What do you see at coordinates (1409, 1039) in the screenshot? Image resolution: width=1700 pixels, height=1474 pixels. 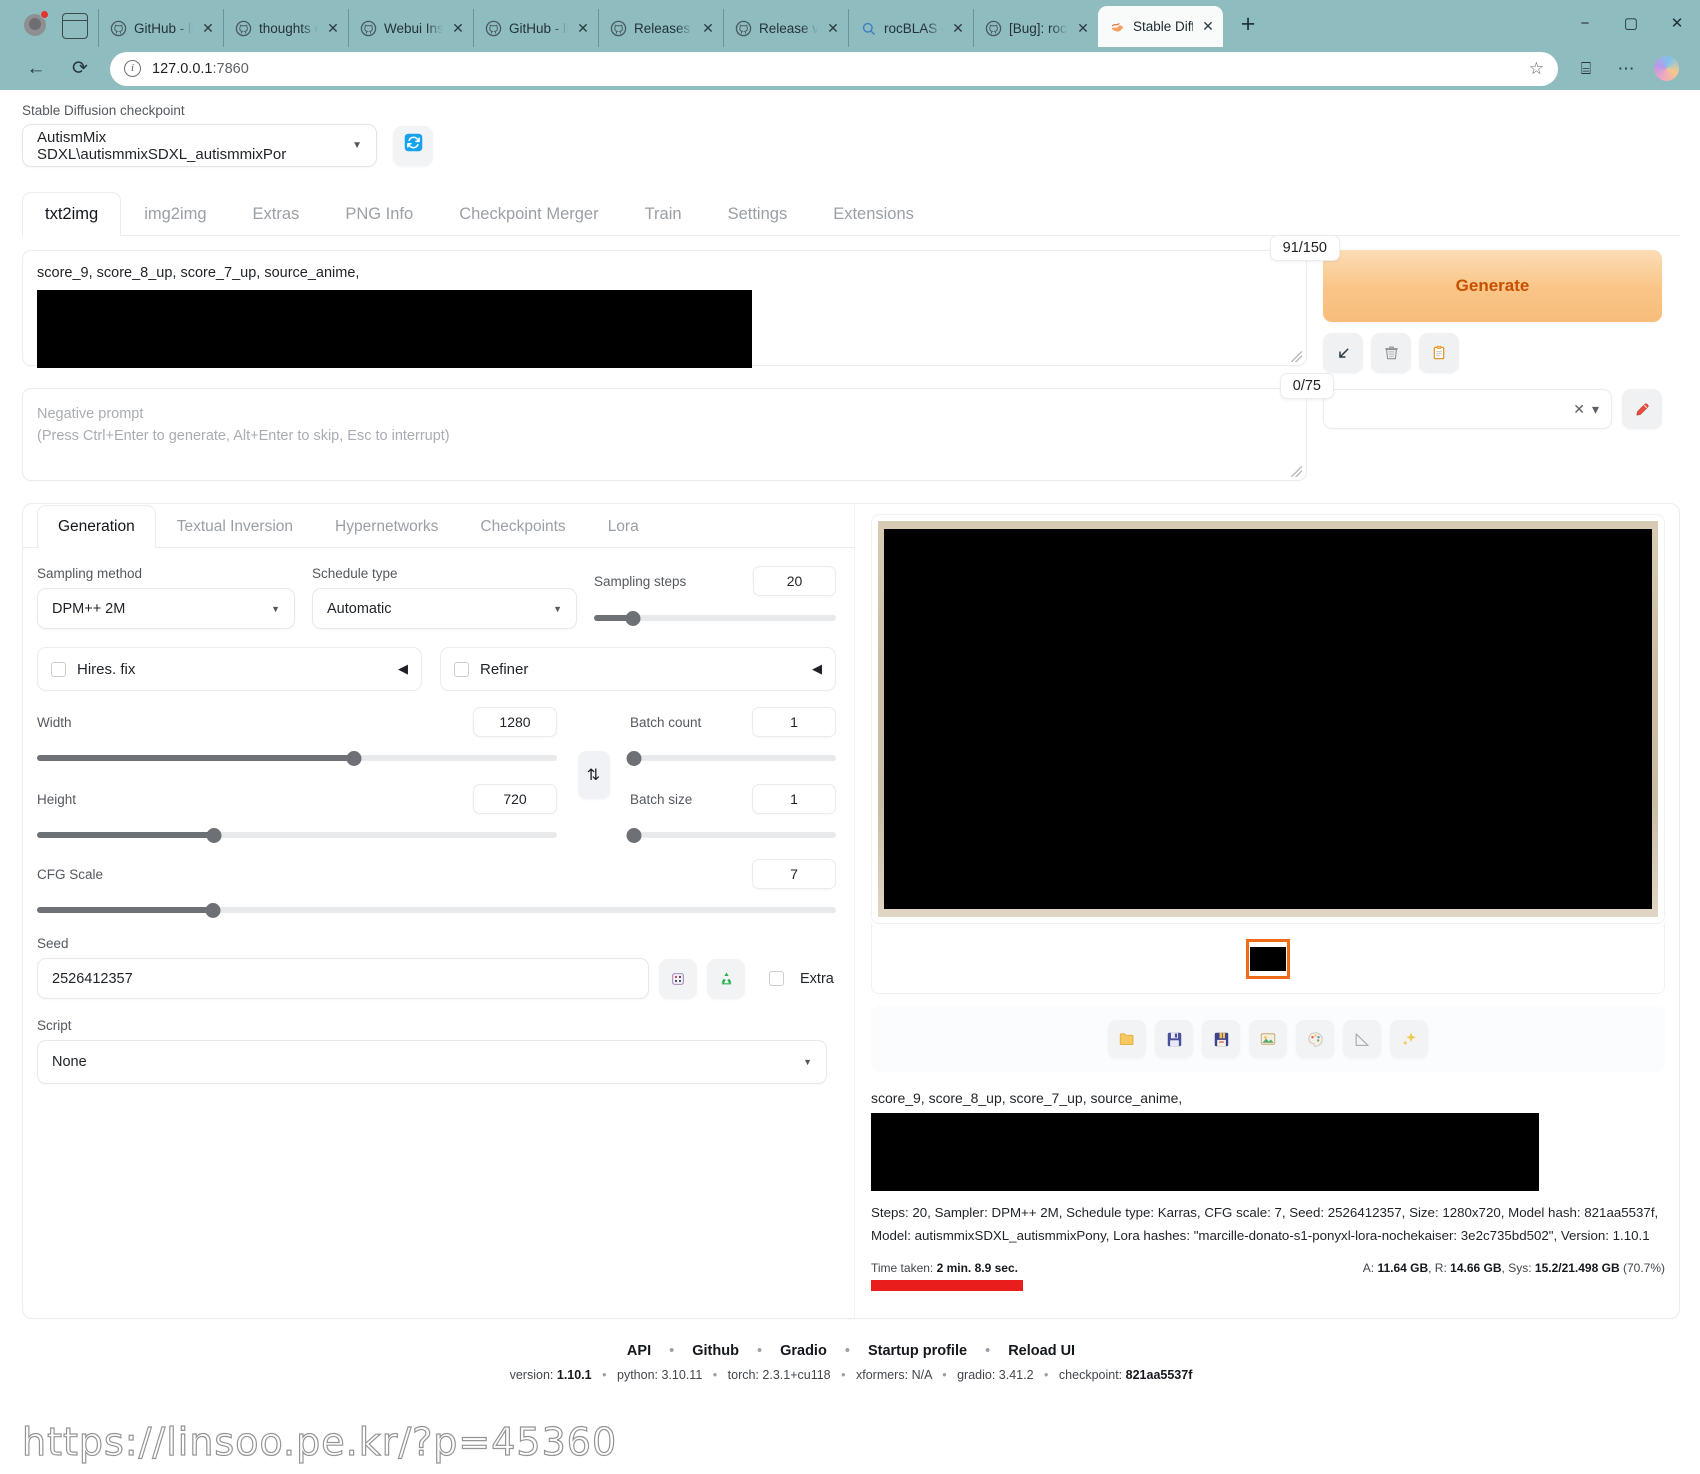 I see `upscale-icon` at bounding box center [1409, 1039].